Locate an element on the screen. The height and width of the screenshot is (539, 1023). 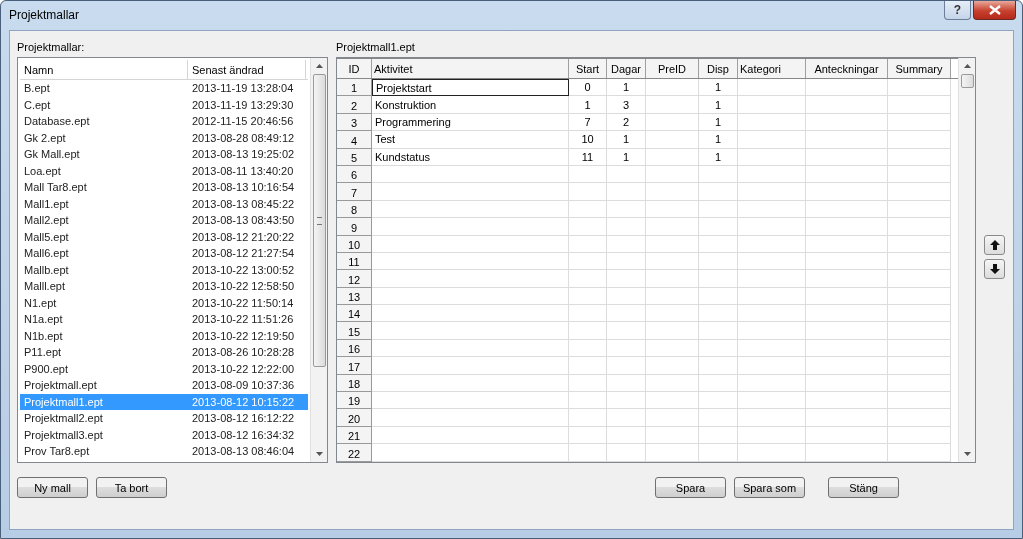
row-number: 14 is located at coordinates (354, 314).